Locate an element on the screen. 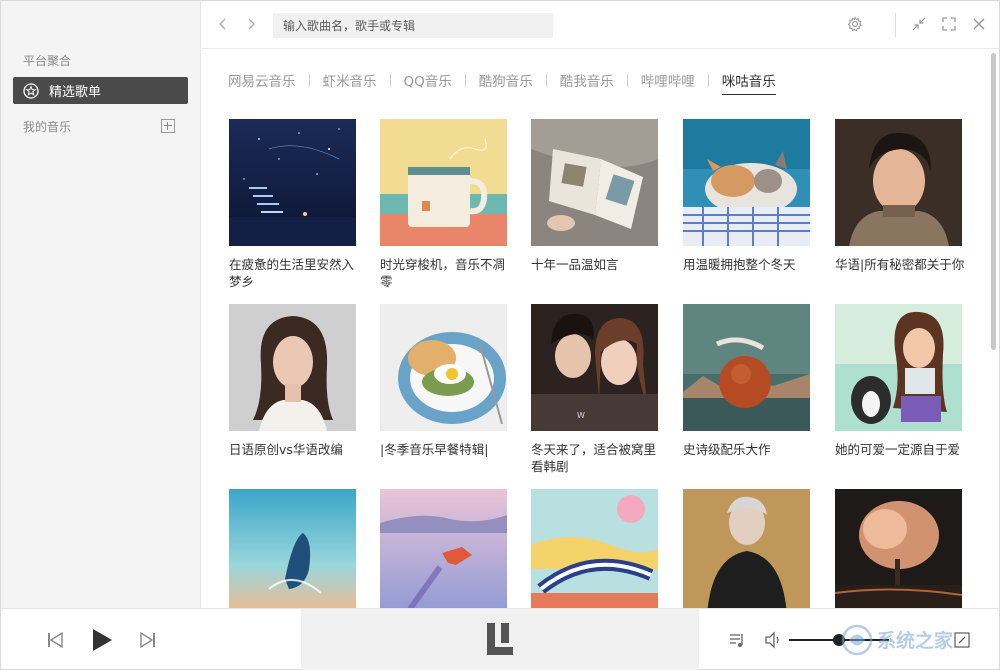  tab-kuwo: 酷我音乐 is located at coordinates (587, 82).